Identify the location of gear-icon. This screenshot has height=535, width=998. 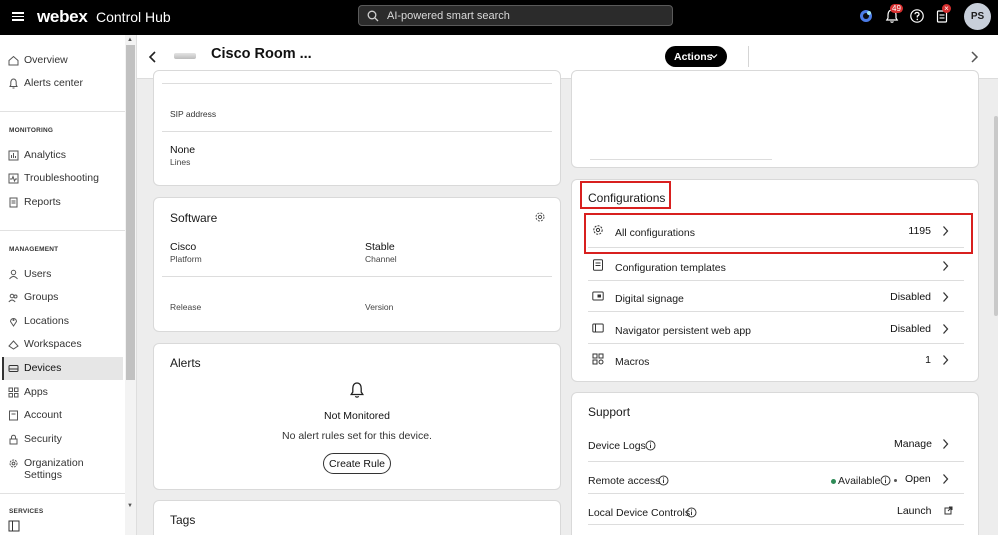
(540, 217).